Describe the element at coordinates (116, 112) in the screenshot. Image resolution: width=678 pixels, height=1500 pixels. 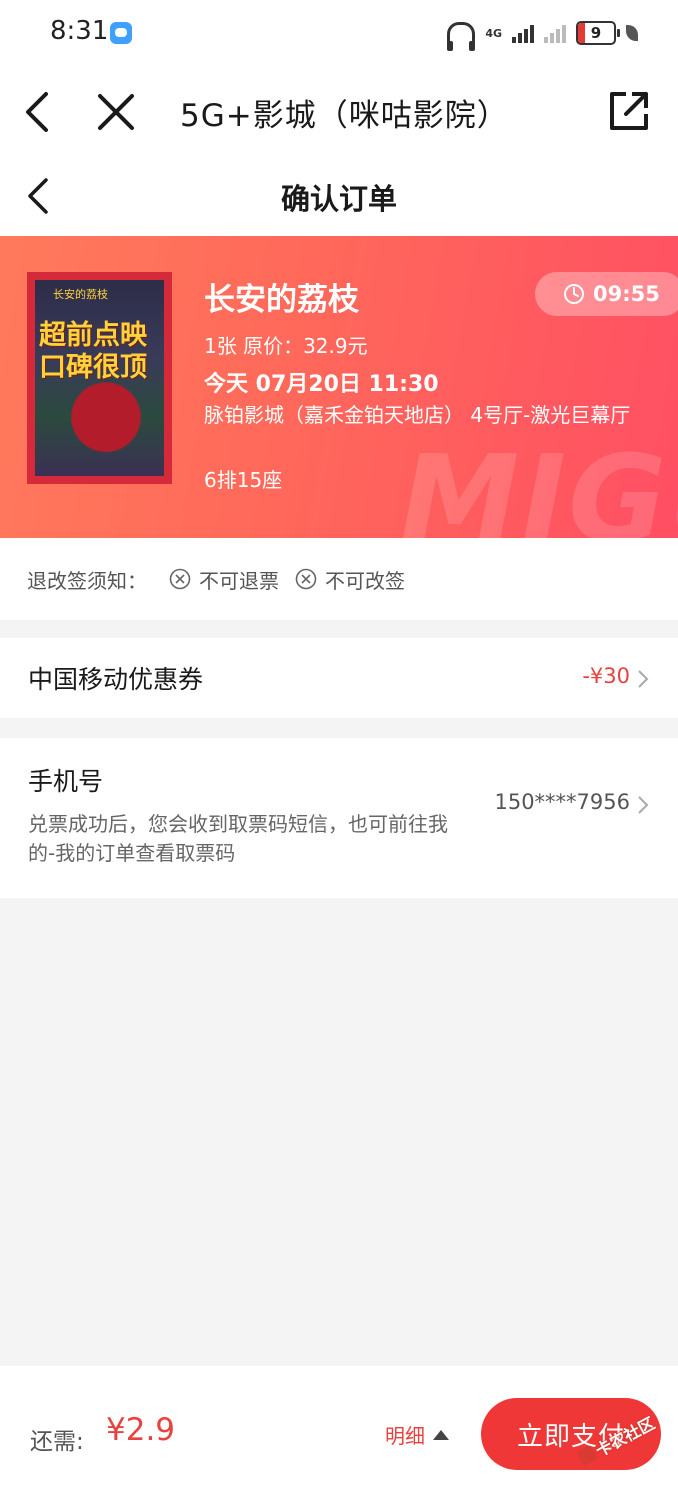
I see `close-icon` at that location.